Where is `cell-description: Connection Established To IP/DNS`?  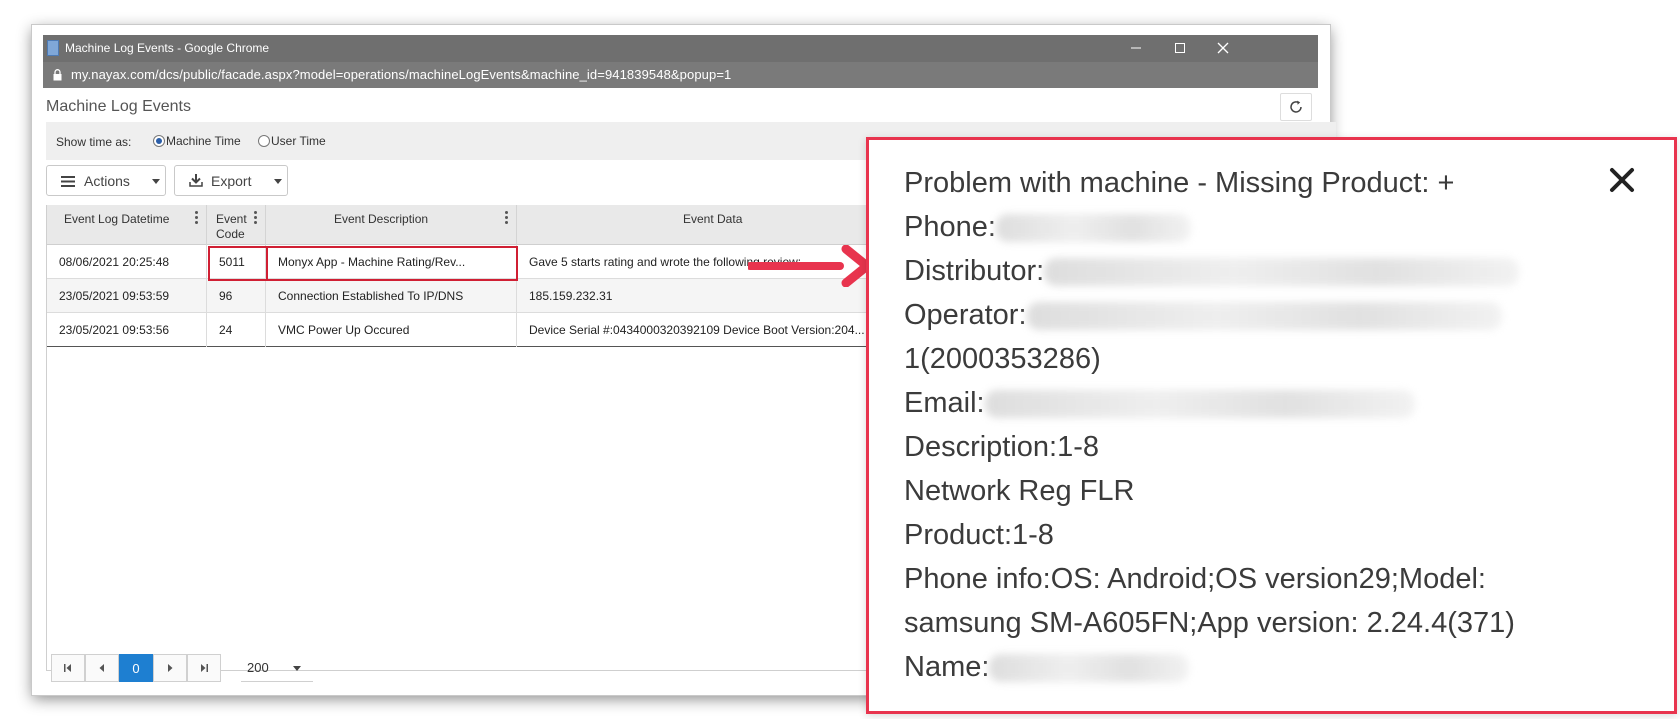
cell-description: Connection Established To IP/DNS is located at coordinates (391, 296).